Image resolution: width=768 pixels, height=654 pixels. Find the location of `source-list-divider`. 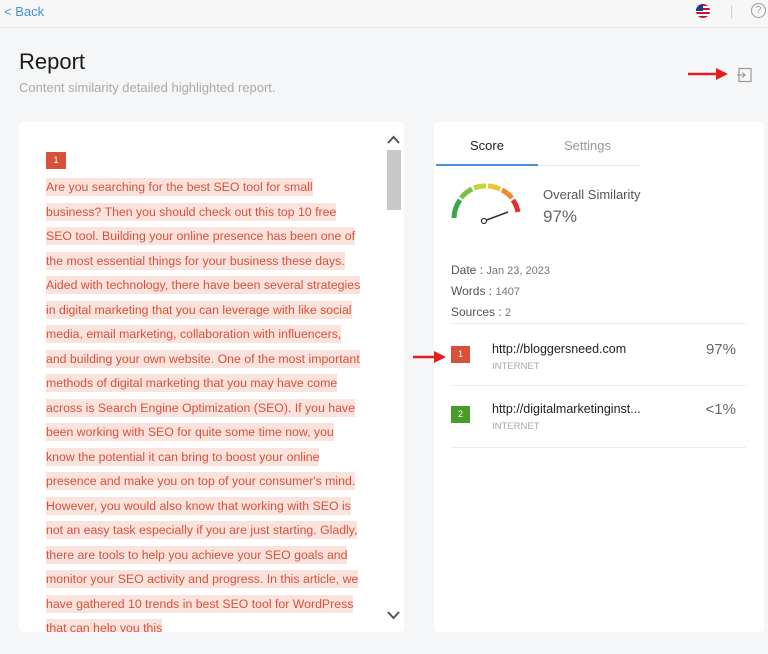

source-list-divider is located at coordinates (598, 447).